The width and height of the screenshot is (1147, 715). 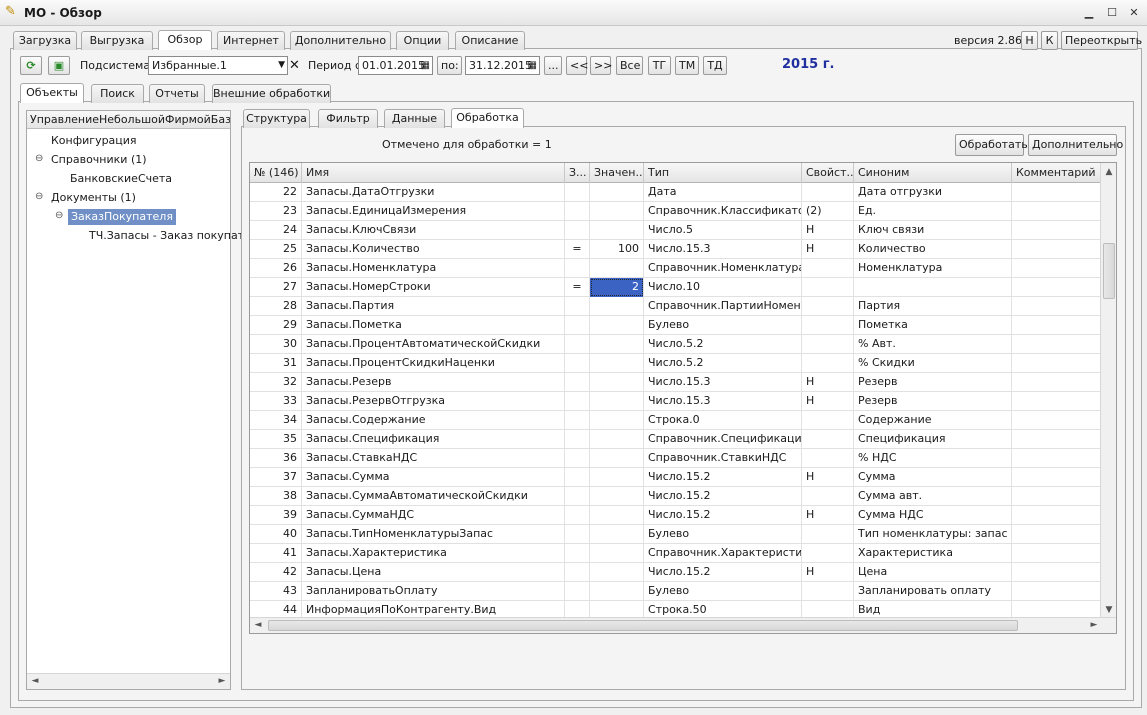 I want to click on table-cell: Справочник.СтавкиНДС, so click(x=723, y=458).